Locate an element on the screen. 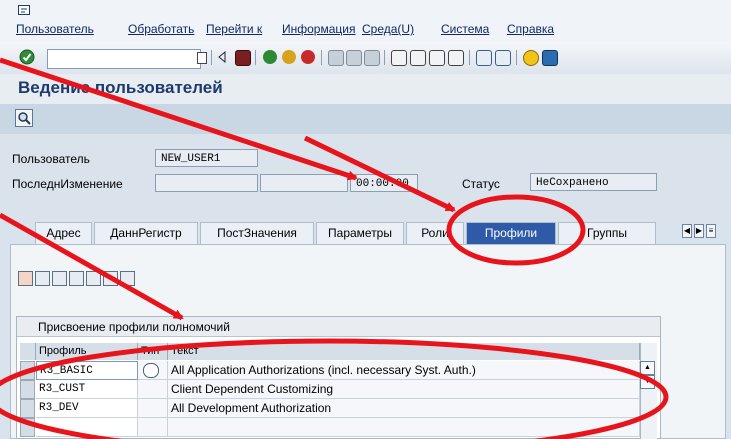 This screenshot has width=731, height=439. tab-defaults: ПостЗначения is located at coordinates (257, 233).